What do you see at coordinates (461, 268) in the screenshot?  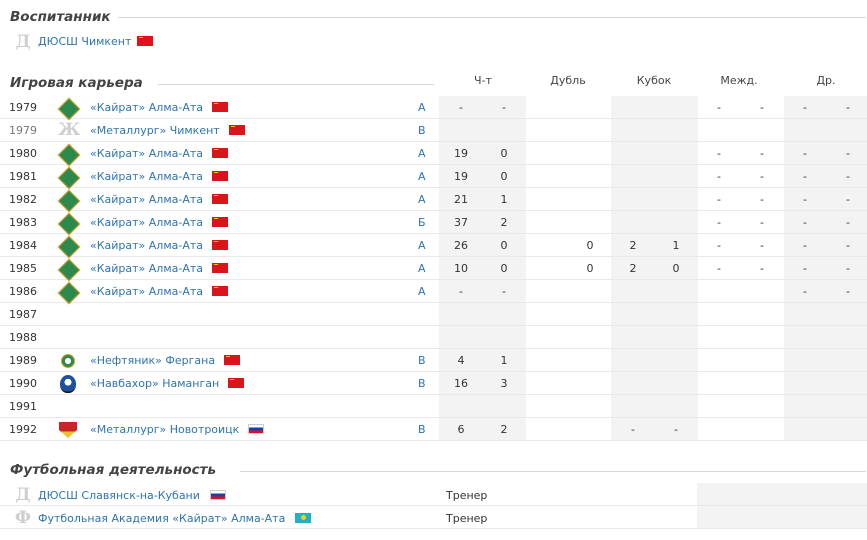 I see `career-stat-l1: 10` at bounding box center [461, 268].